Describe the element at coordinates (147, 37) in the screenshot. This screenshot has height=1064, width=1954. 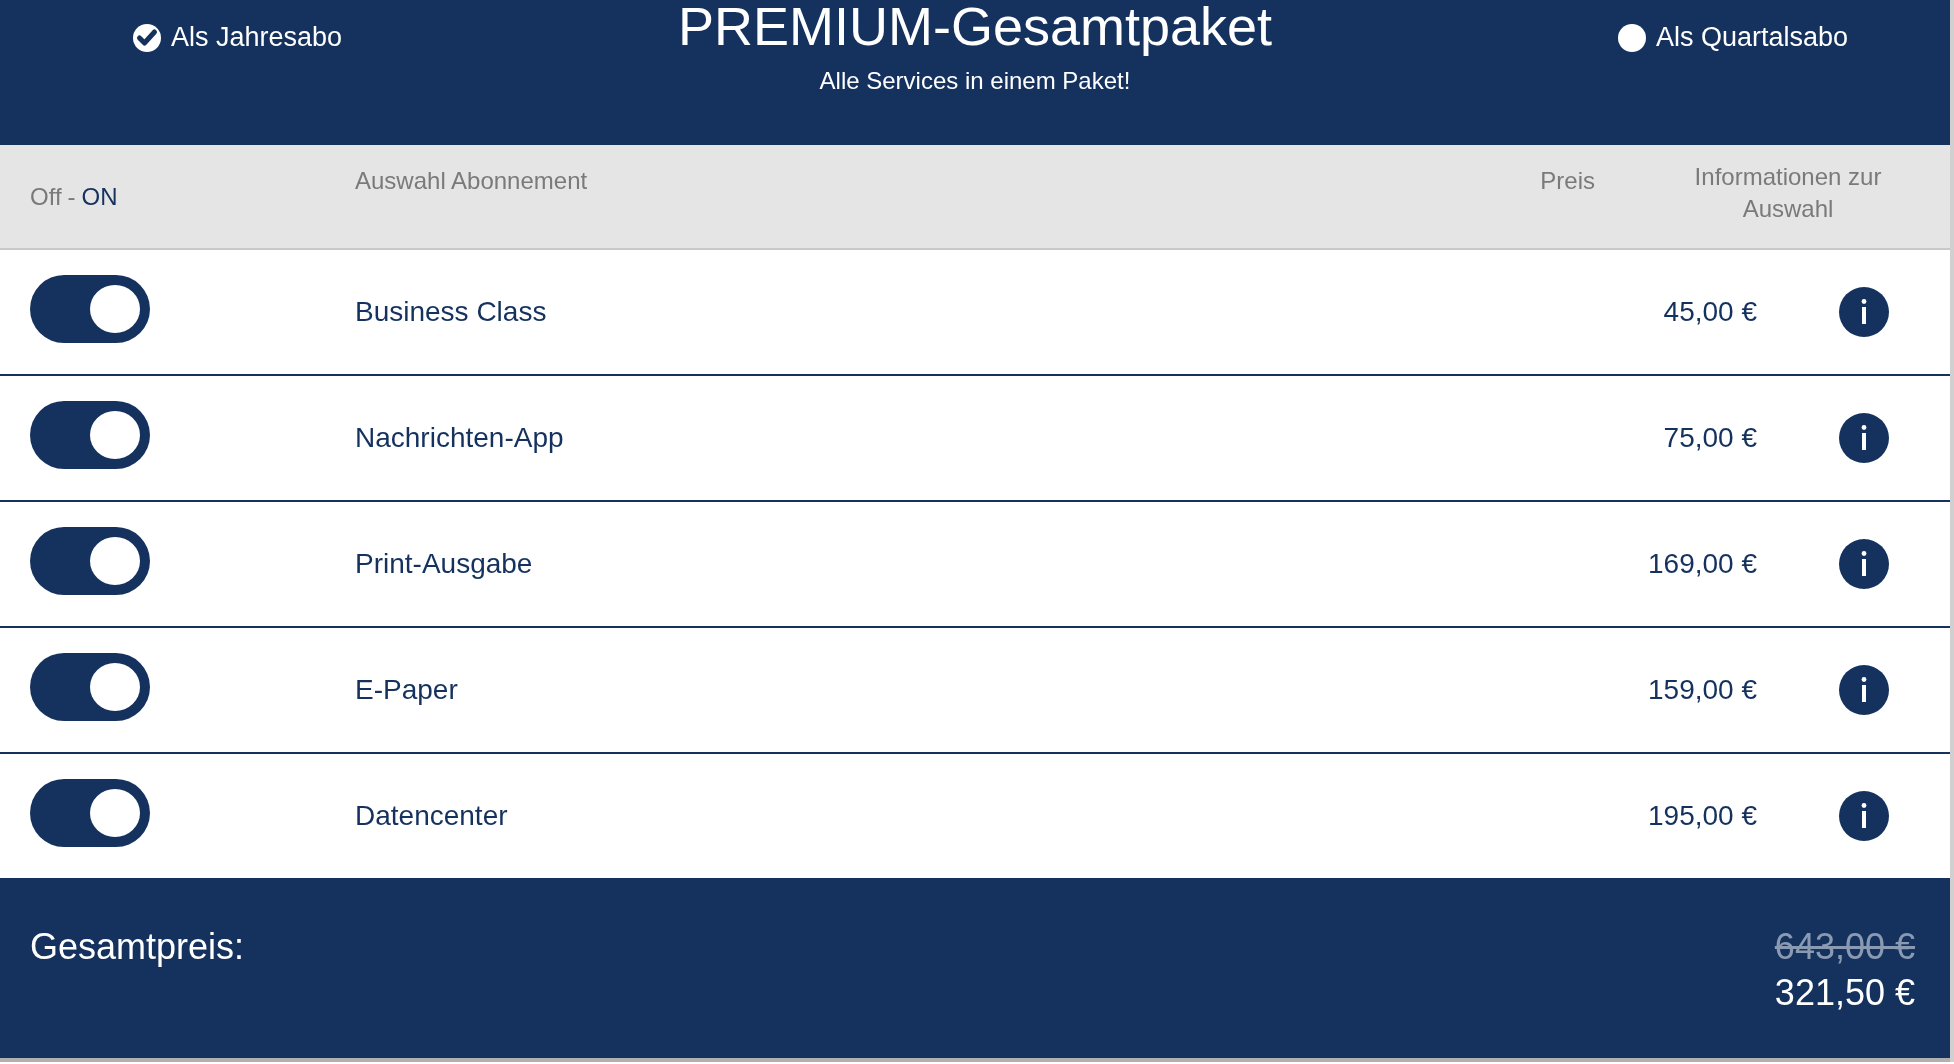
I see `check-icon` at that location.